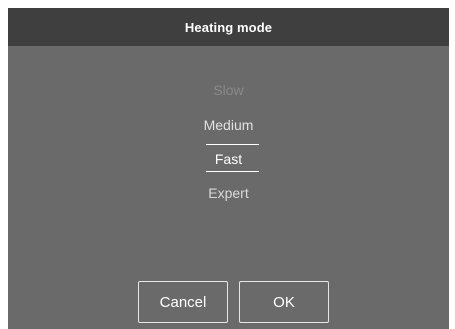  Describe the element at coordinates (228, 125) in the screenshot. I see `option-medium: Medium` at that location.